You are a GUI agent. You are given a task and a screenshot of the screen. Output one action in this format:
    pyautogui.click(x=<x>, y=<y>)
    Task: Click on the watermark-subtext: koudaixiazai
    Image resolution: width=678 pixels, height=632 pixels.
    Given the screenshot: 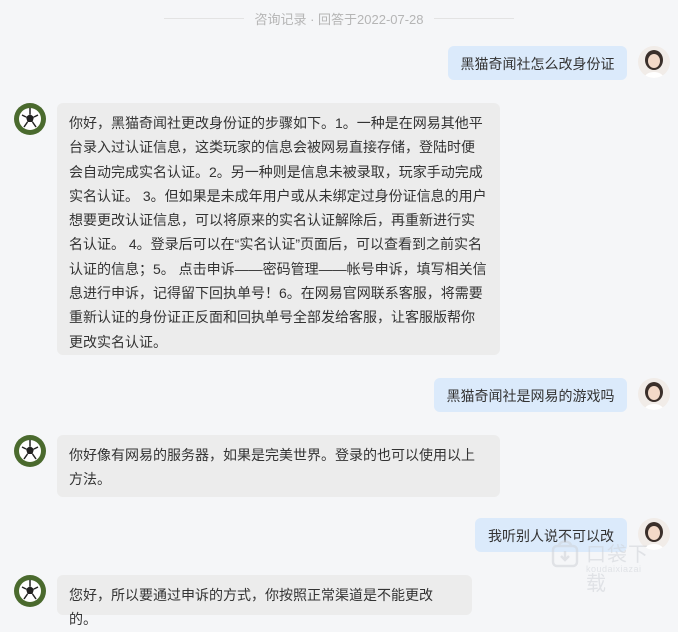 What is the action you would take?
    pyautogui.click(x=614, y=569)
    